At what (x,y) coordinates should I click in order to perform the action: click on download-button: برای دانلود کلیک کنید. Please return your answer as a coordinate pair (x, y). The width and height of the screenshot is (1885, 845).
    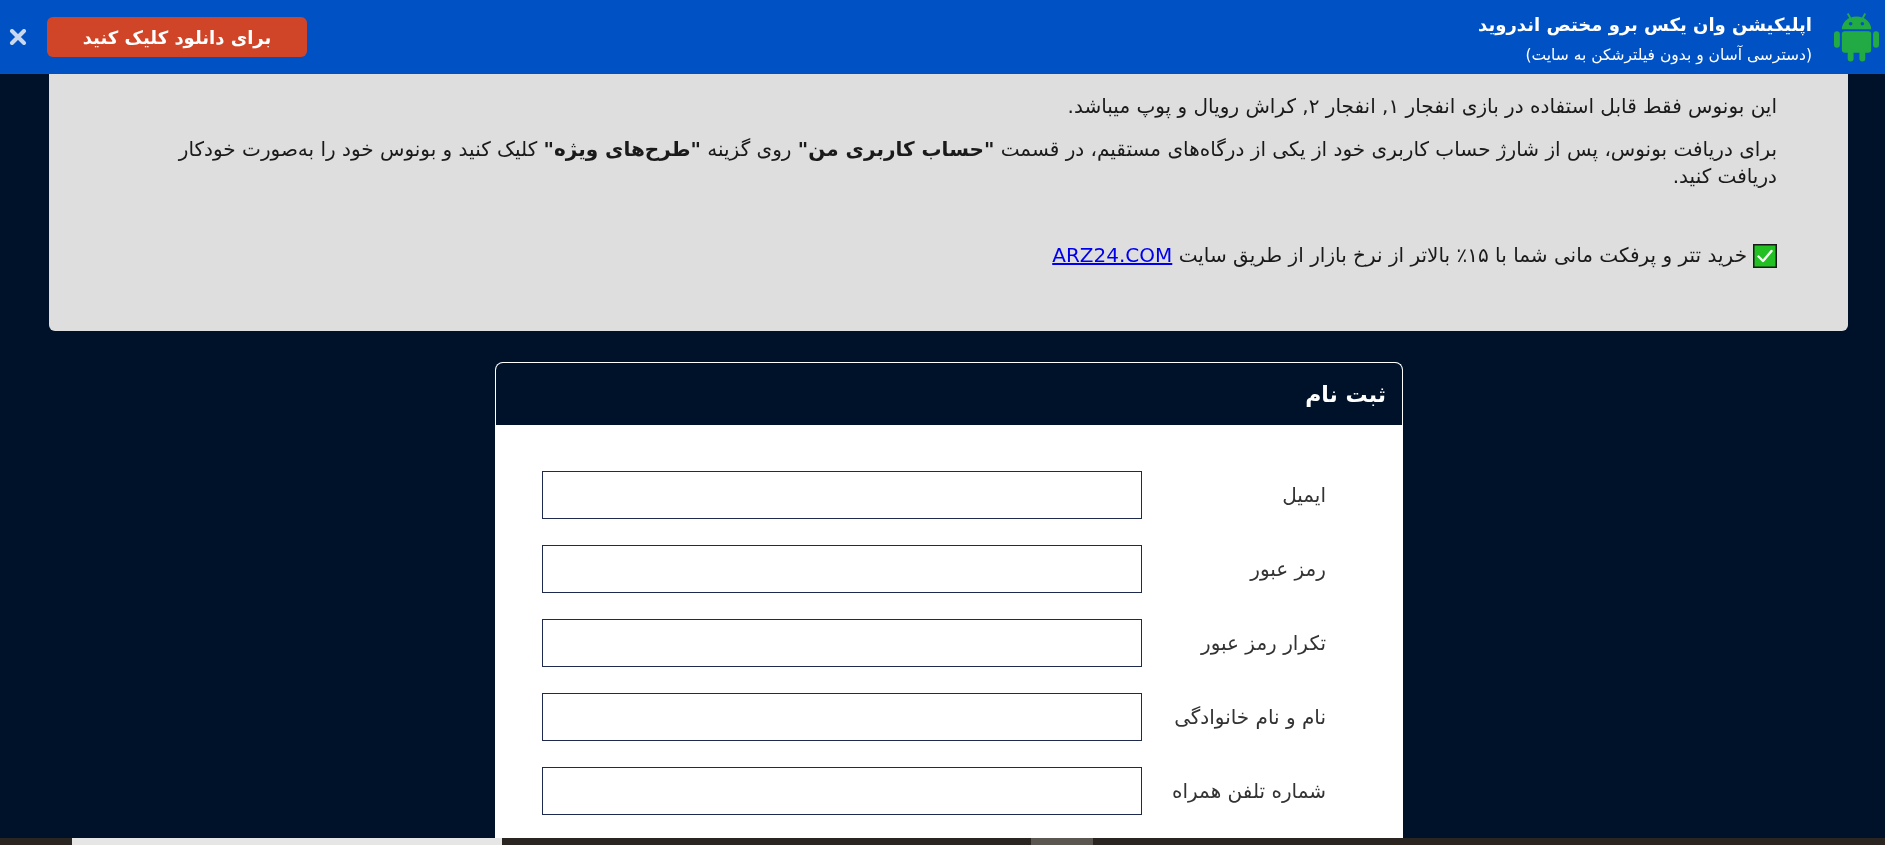
    Looking at the image, I should click on (177, 37).